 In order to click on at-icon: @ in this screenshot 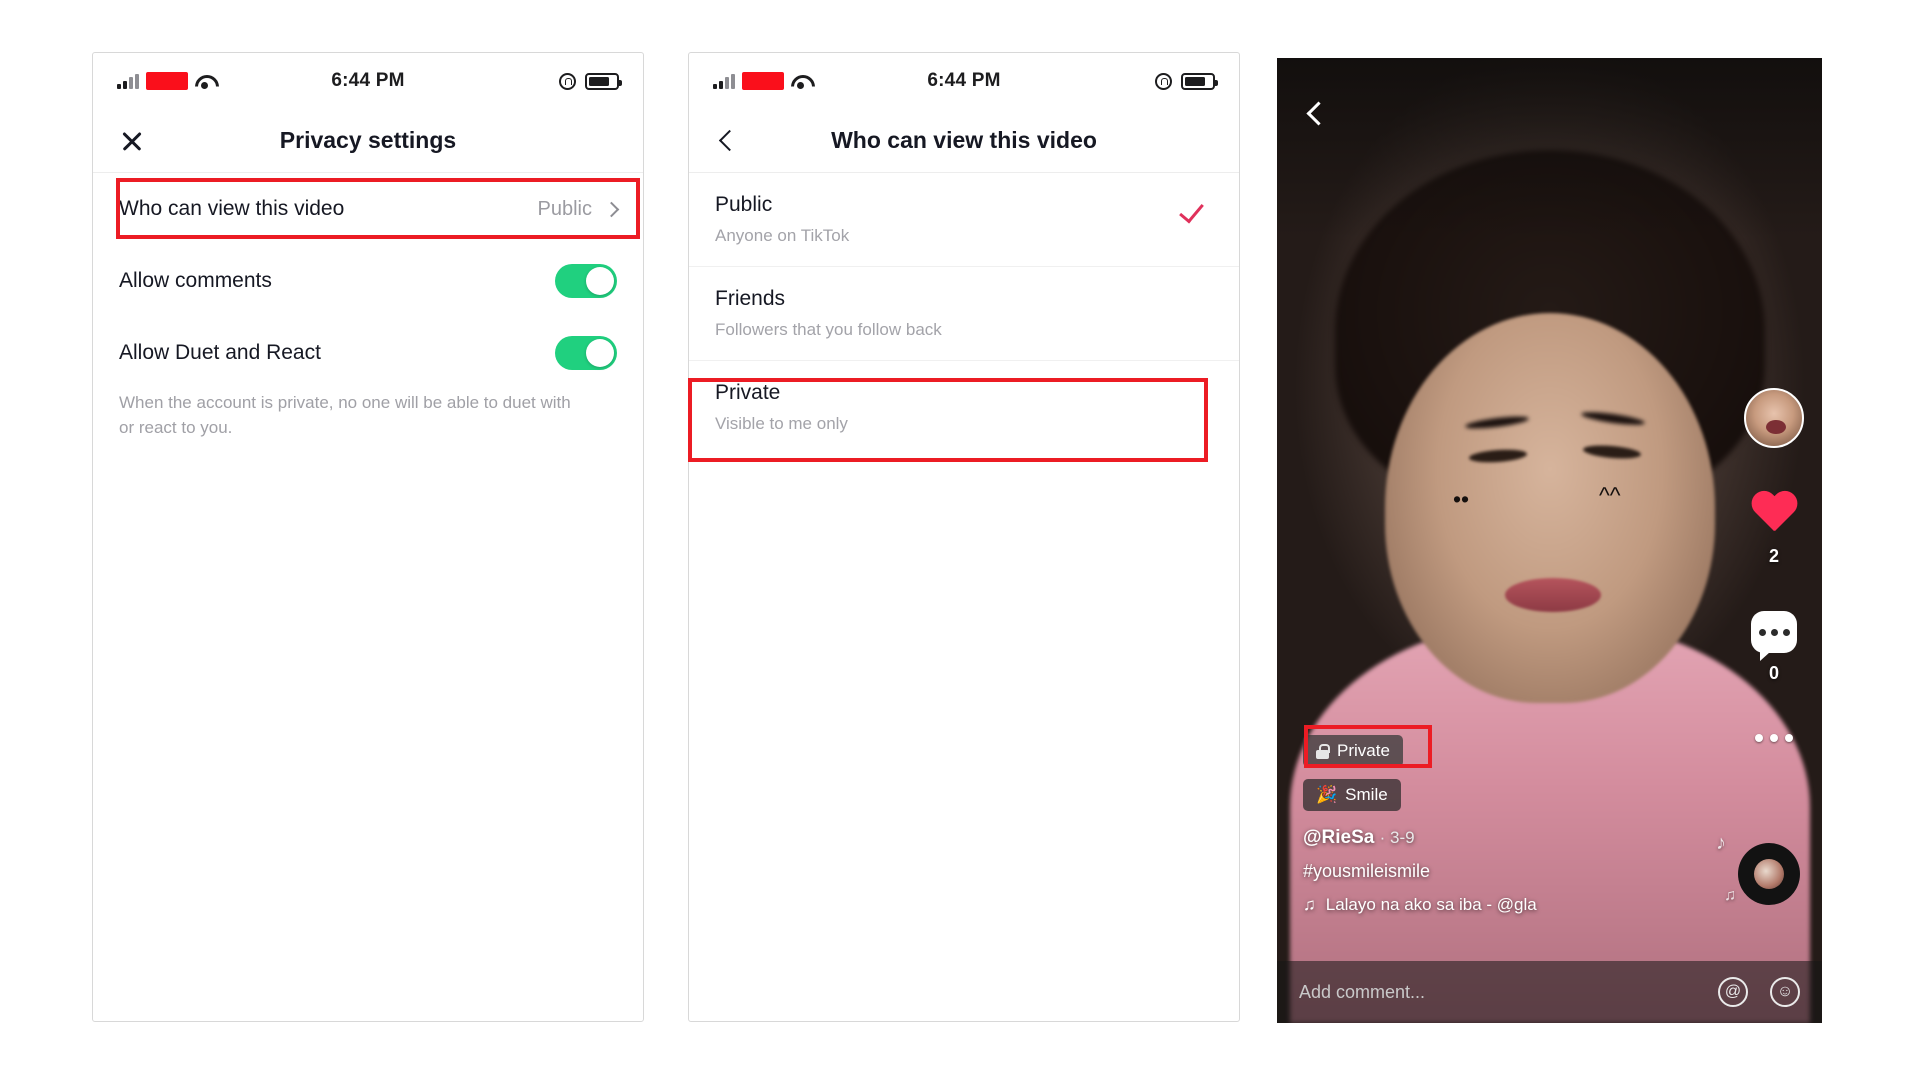, I will do `click(1733, 992)`.